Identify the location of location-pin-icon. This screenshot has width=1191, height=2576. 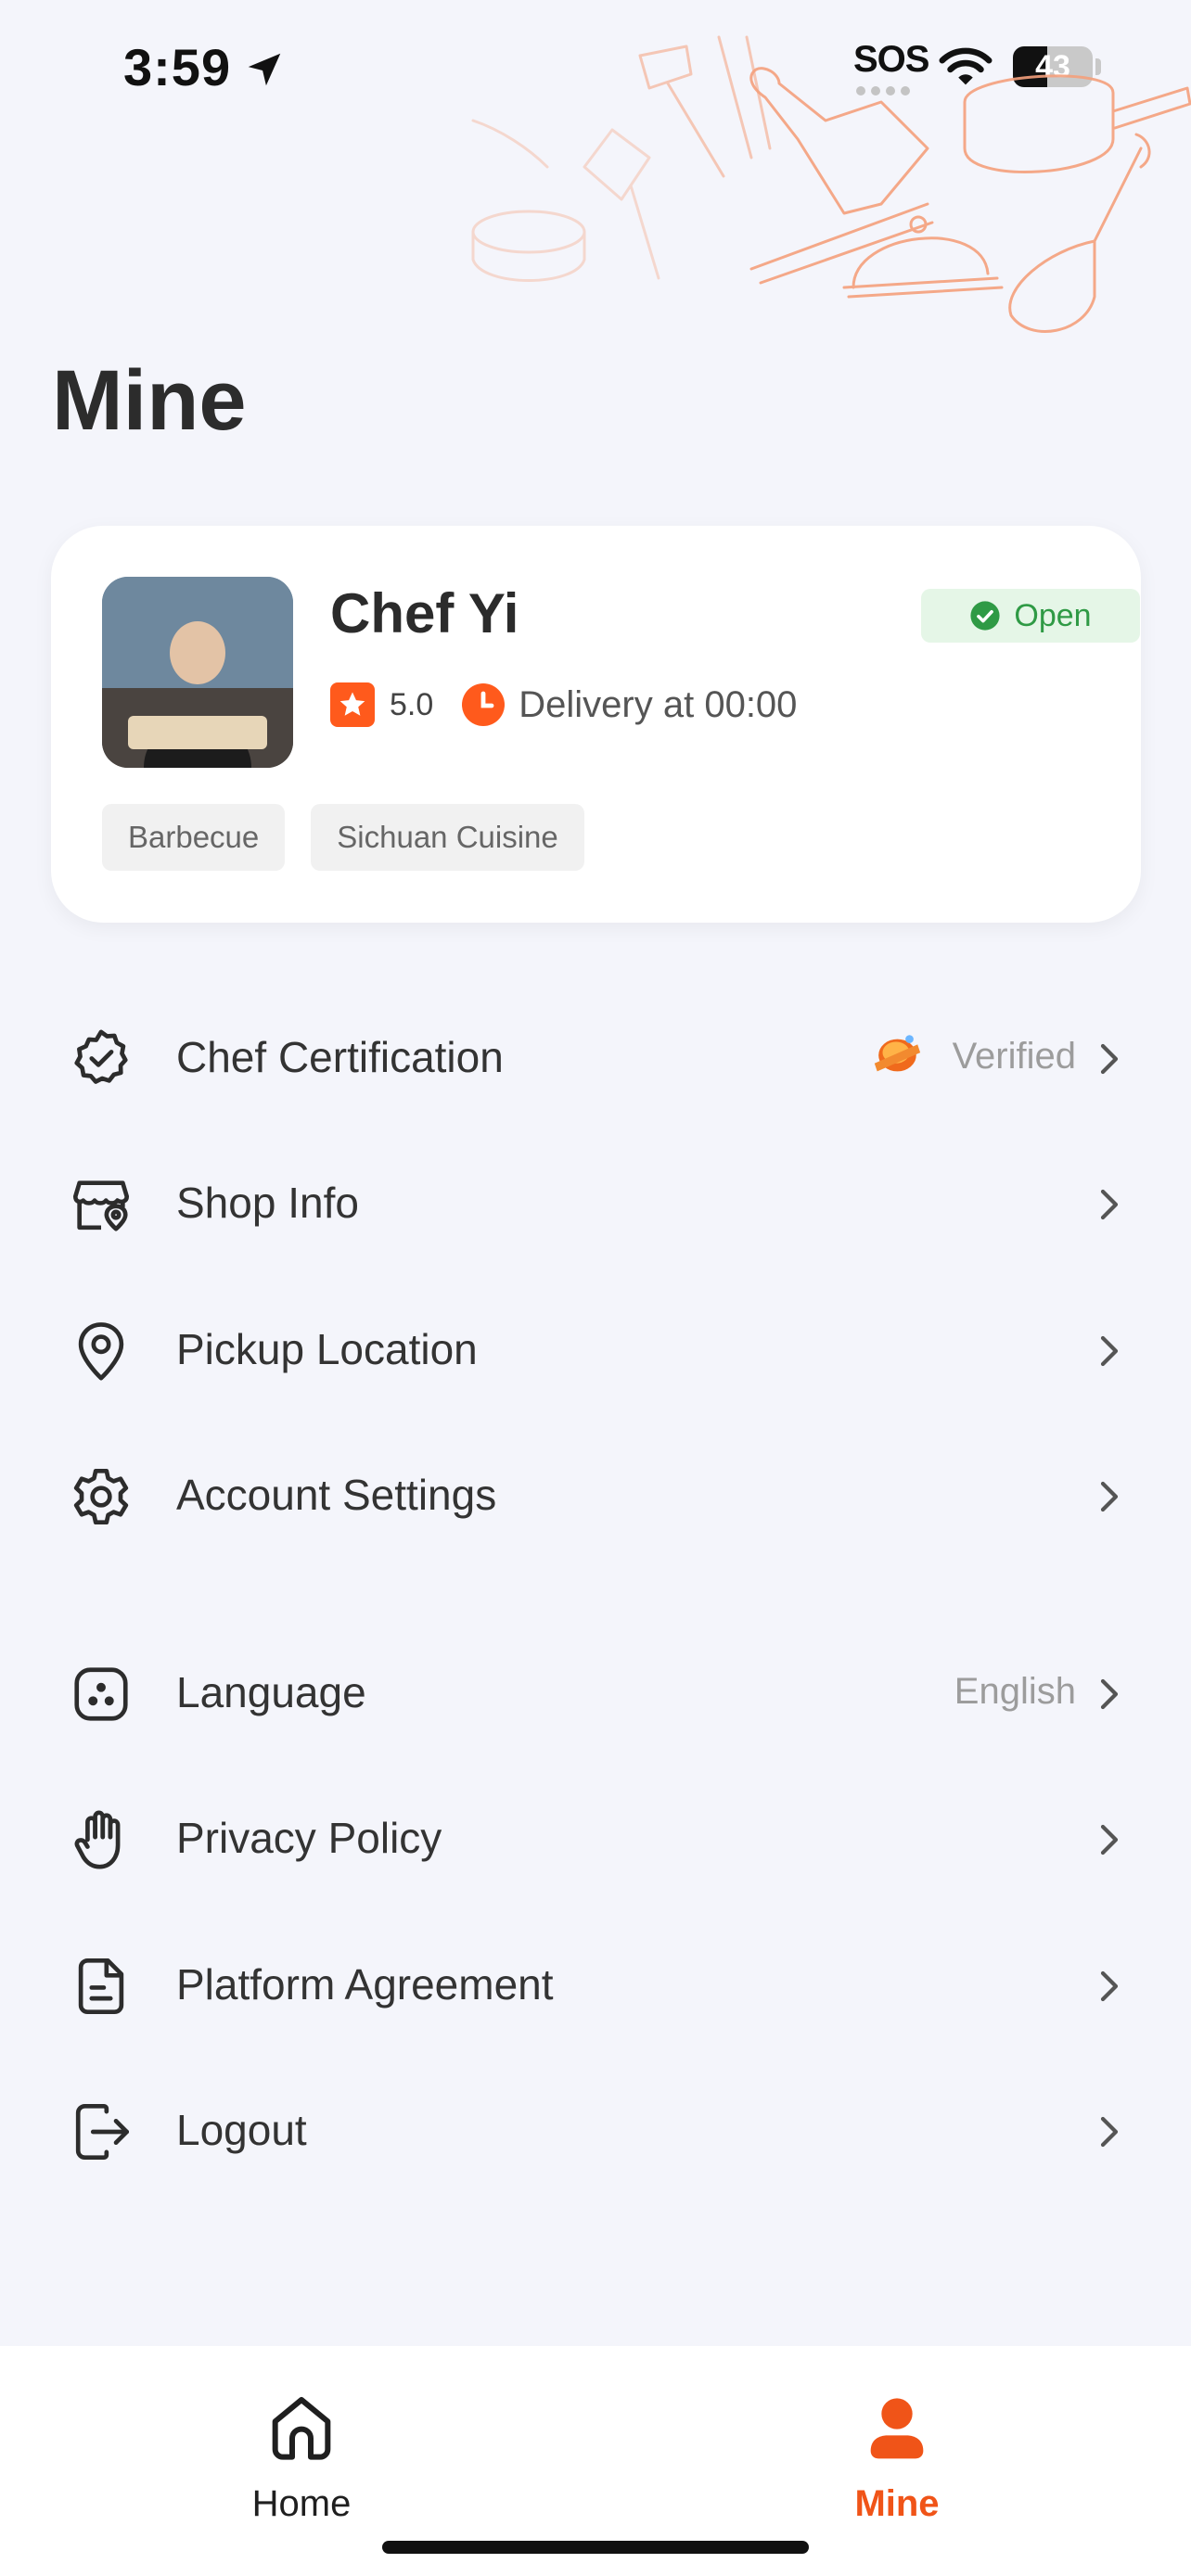
(101, 1351).